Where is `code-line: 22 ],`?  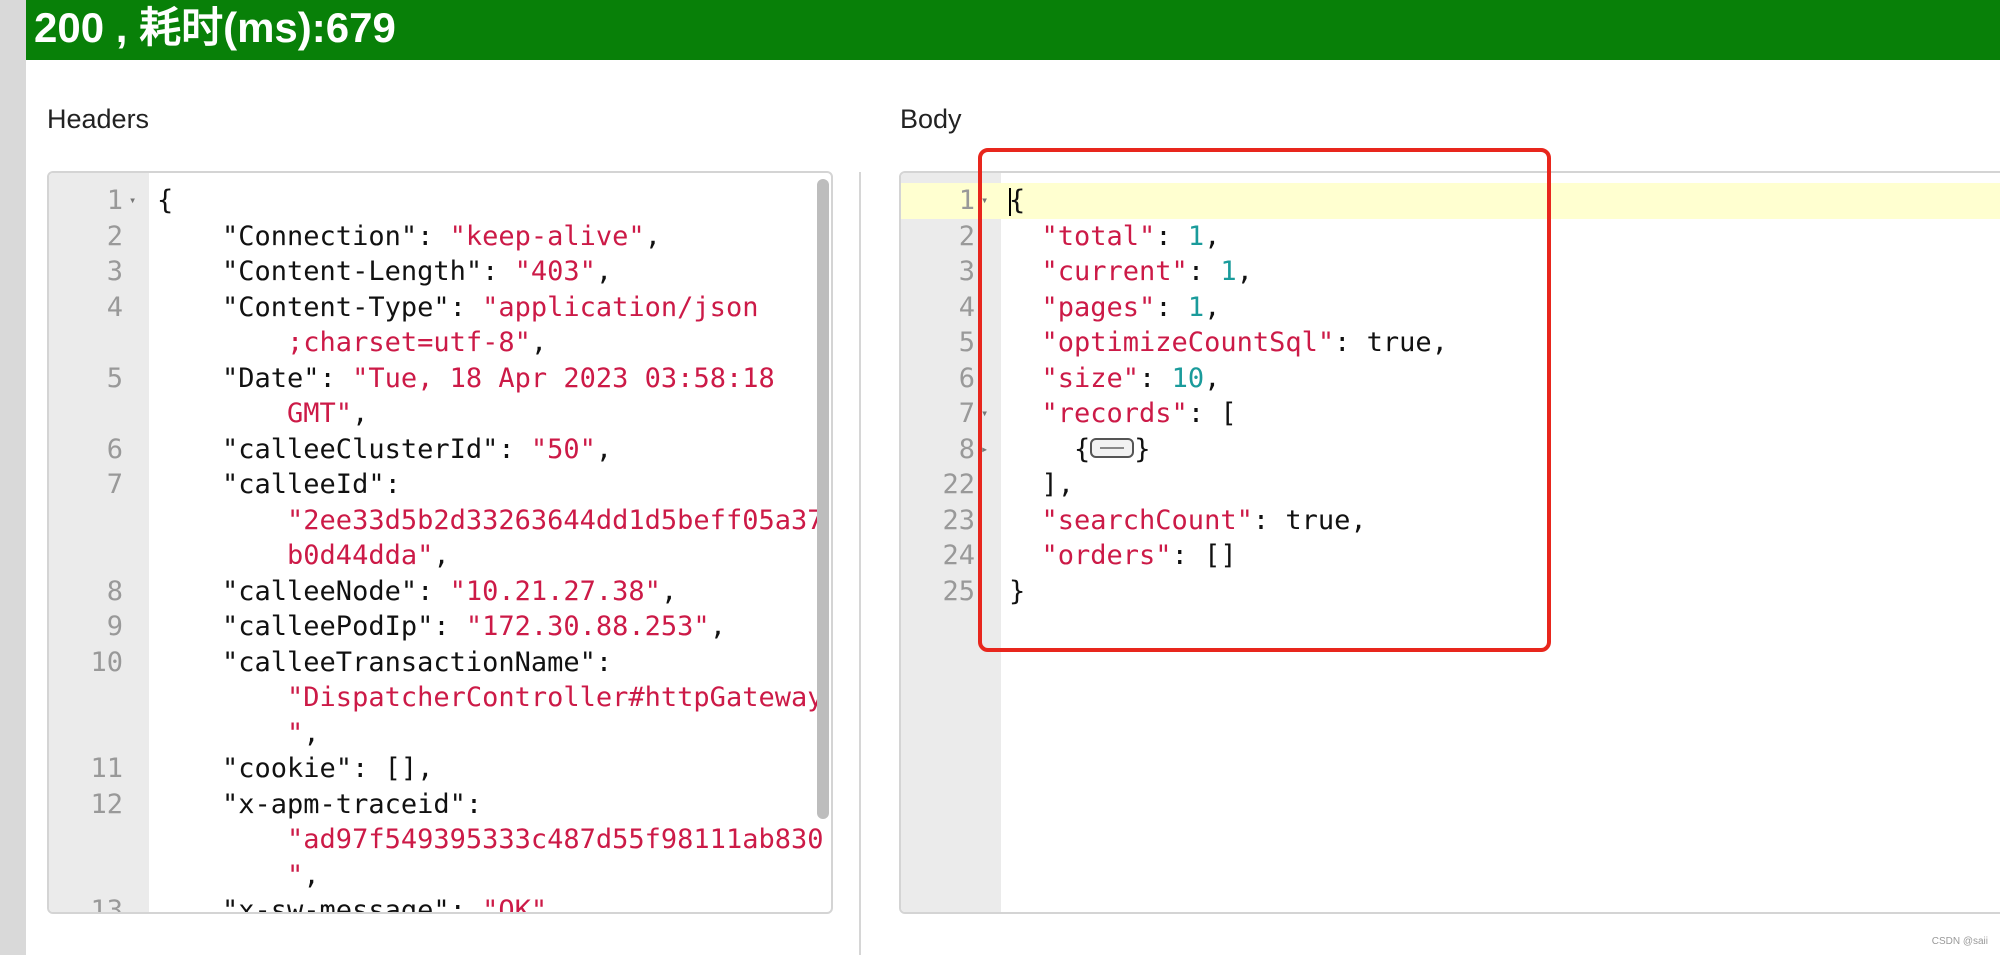 code-line: 22 ], is located at coordinates (1450, 485).